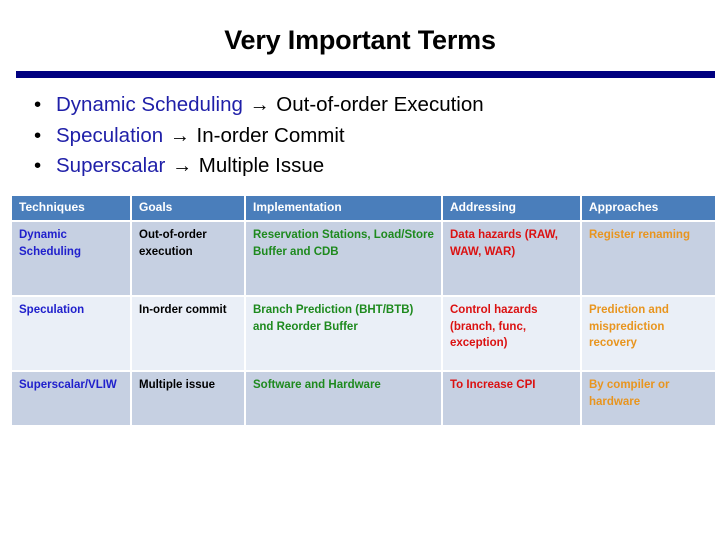  Describe the element at coordinates (511, 258) in the screenshot. I see `cell-addressing: Data hazards (RAW, WAW, WAR)` at that location.